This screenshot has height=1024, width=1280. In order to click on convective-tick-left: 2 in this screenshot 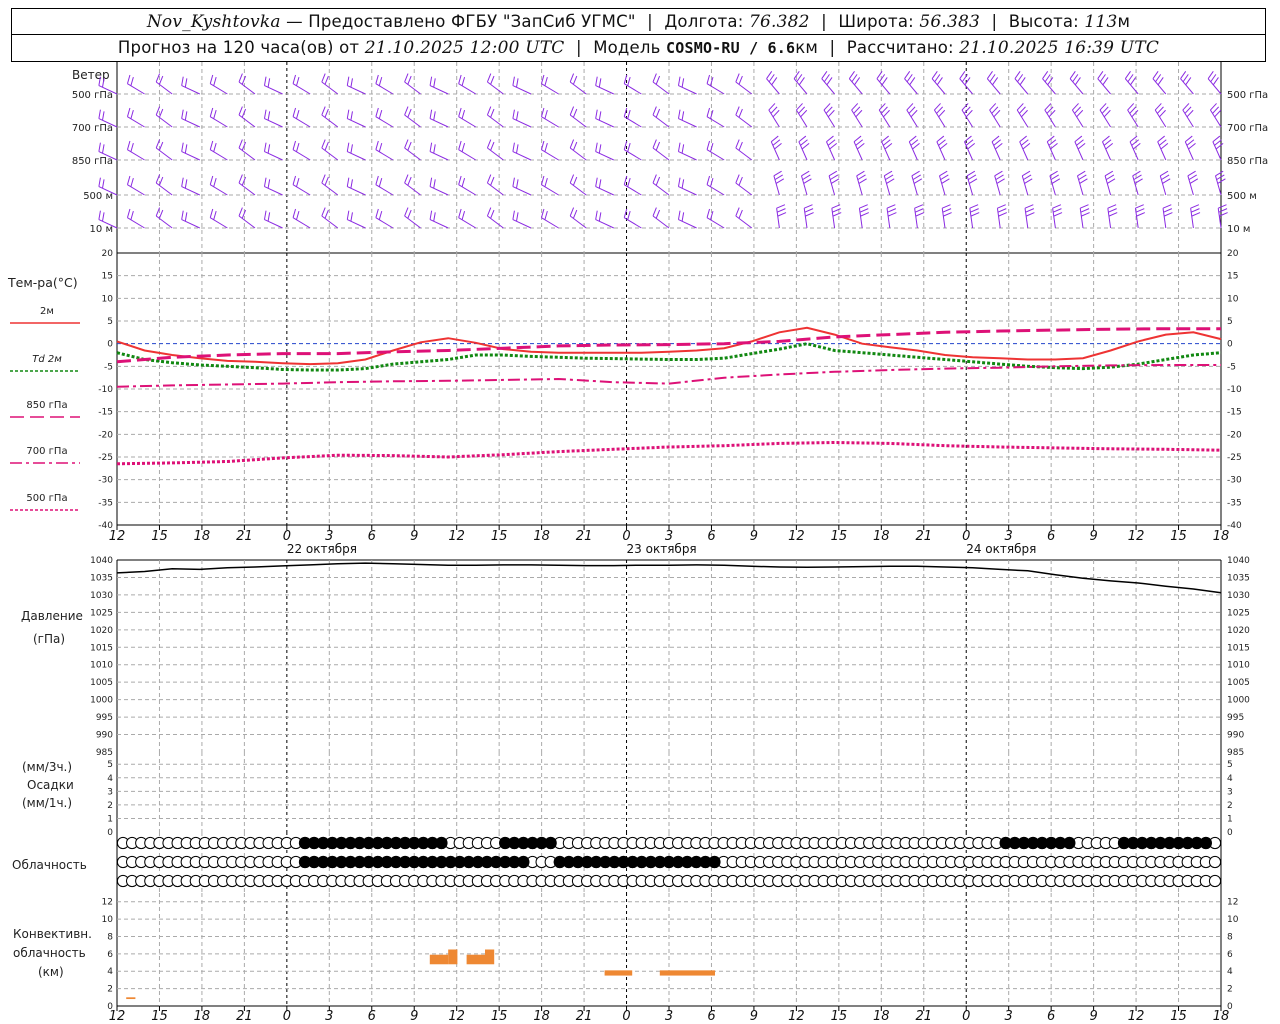, I will do `click(110, 990)`.